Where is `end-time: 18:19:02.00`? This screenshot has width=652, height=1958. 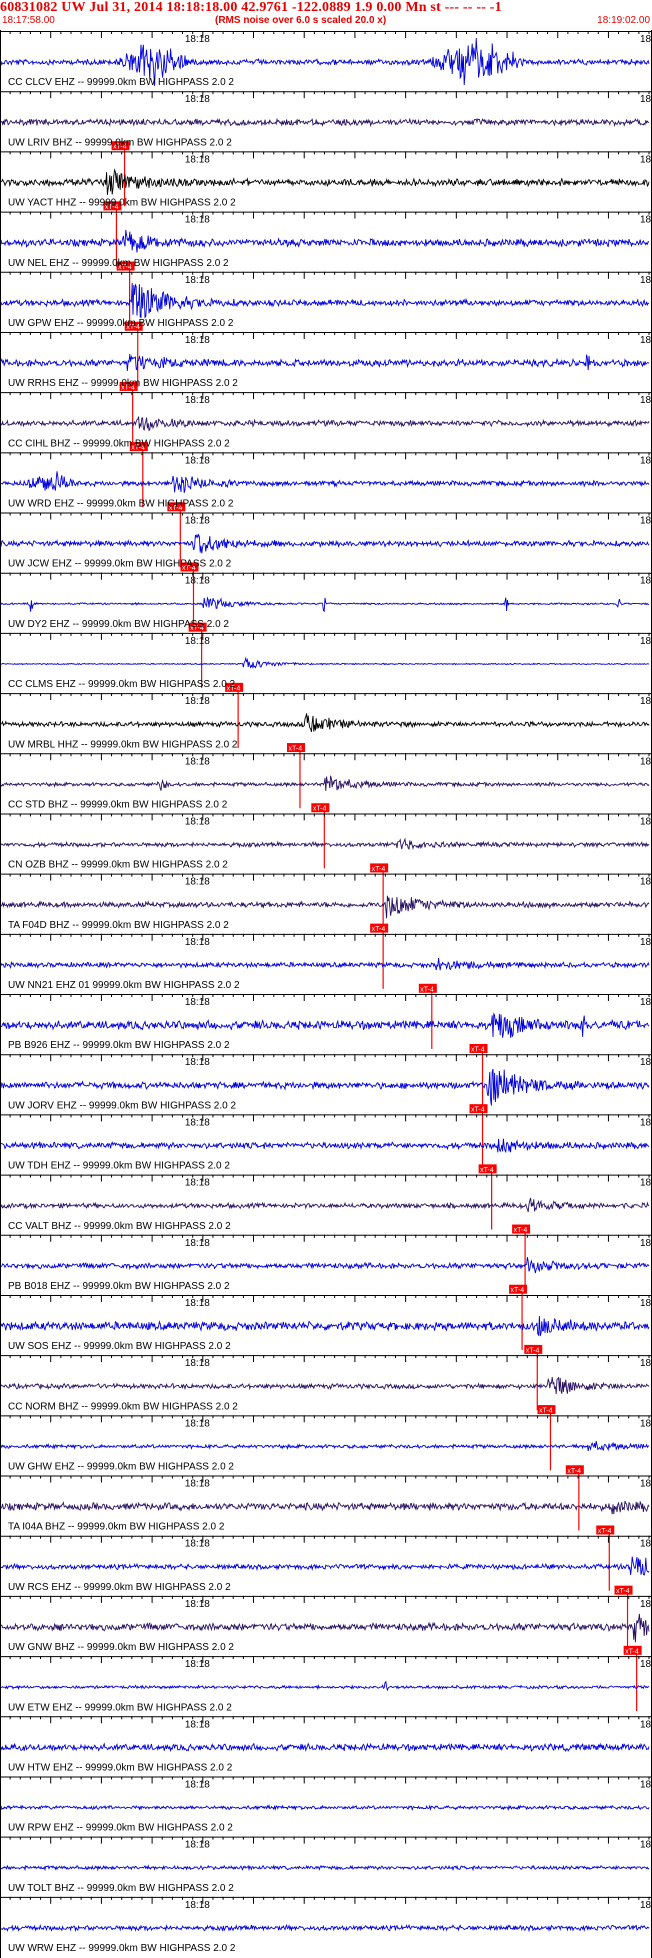
end-time: 18:19:02.00 is located at coordinates (623, 20).